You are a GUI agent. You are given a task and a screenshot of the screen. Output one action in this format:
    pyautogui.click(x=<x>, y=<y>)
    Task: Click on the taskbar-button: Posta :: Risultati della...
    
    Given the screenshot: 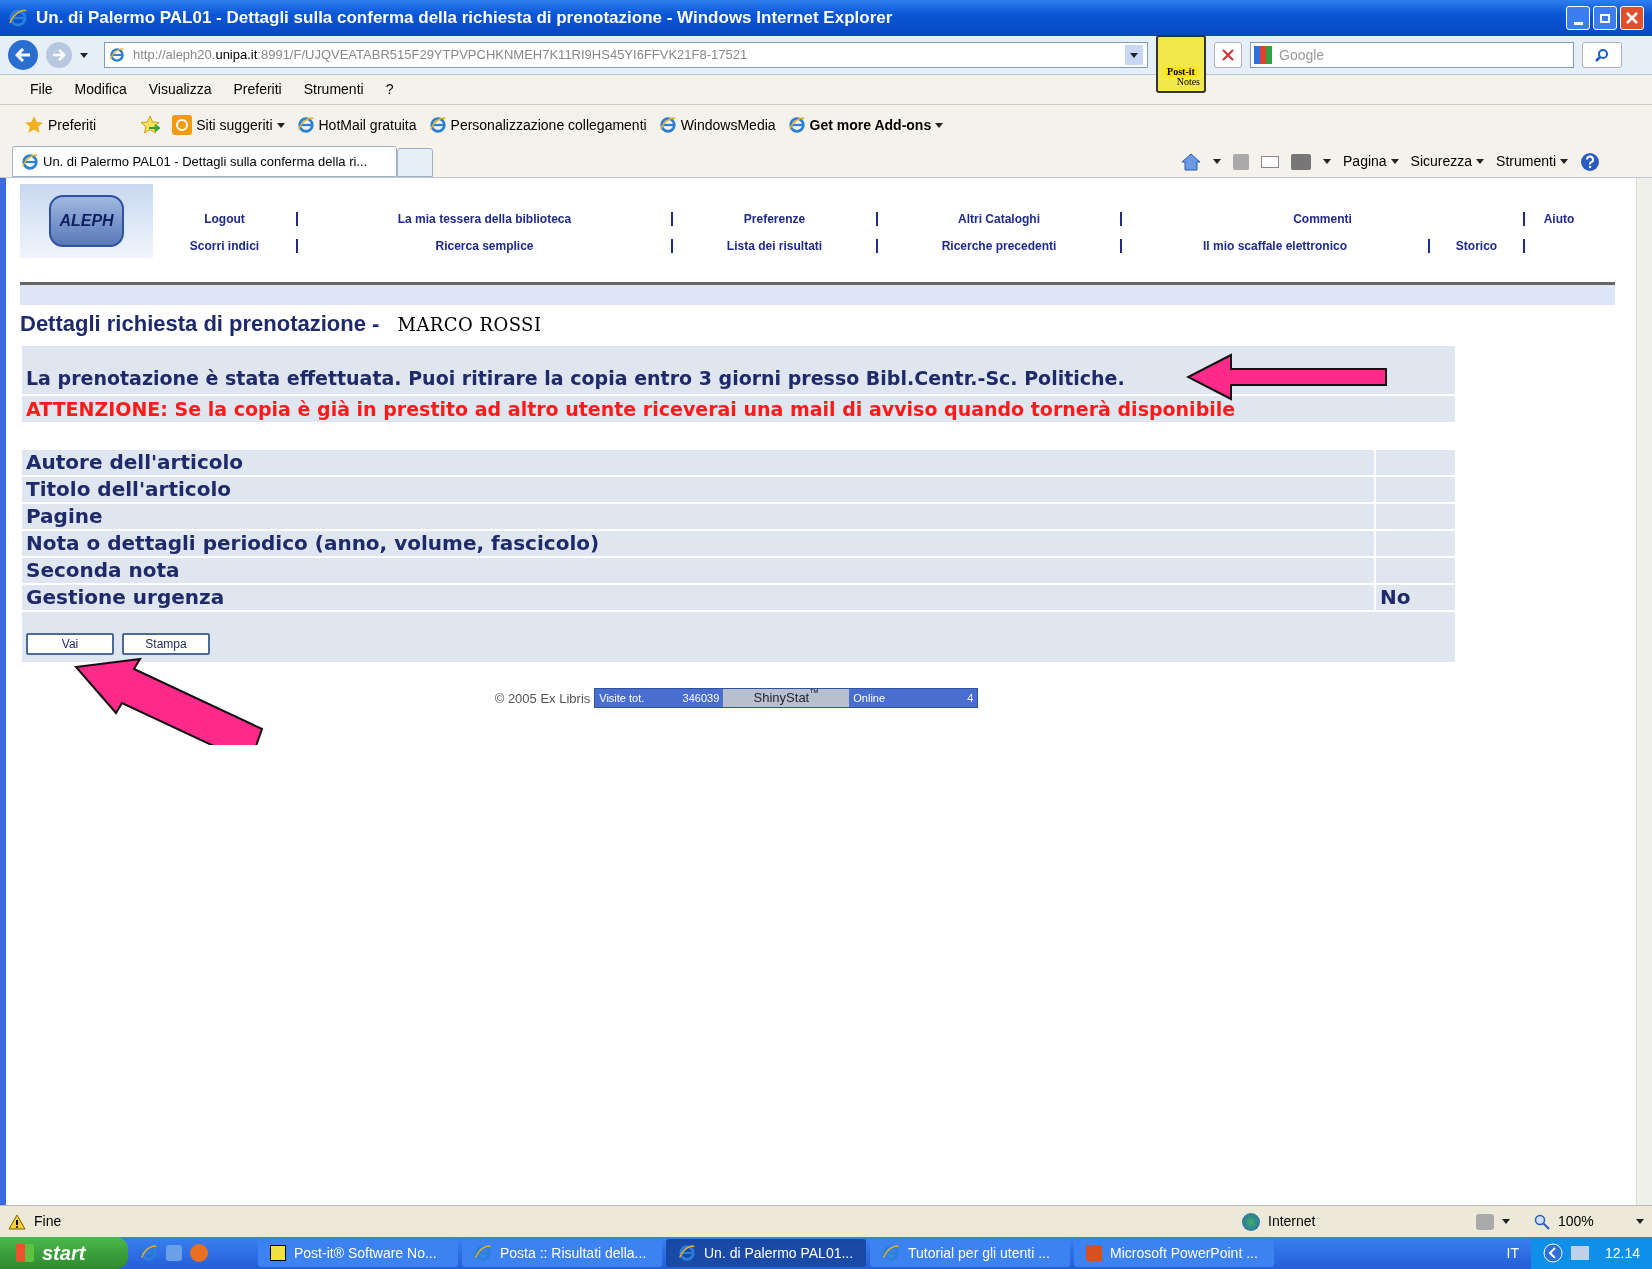 What is the action you would take?
    pyautogui.click(x=562, y=1253)
    